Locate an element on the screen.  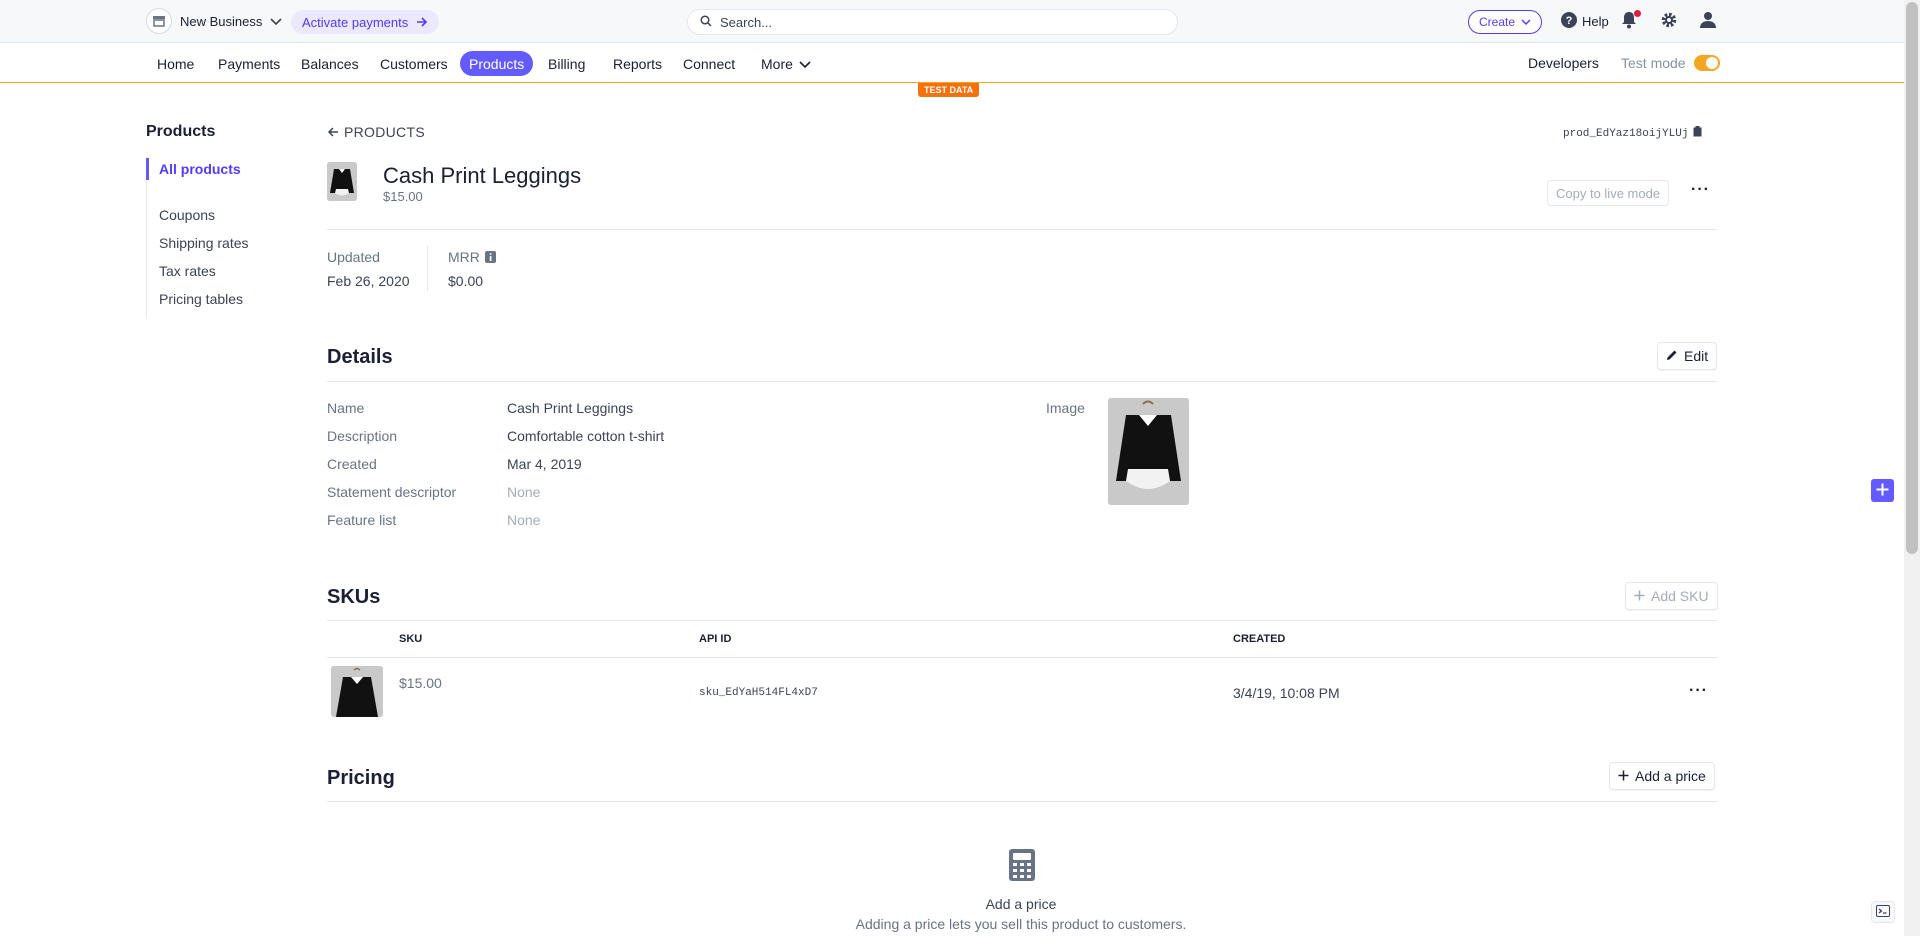
create-button: Create is located at coordinates (1505, 22).